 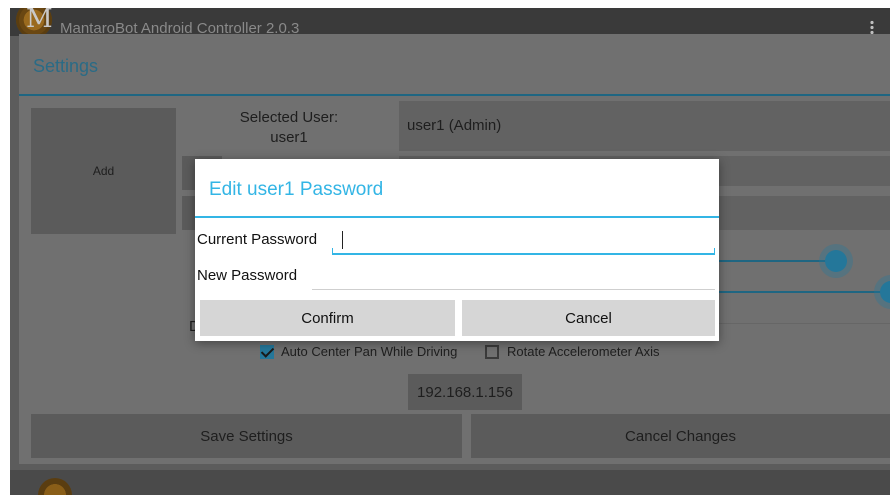 What do you see at coordinates (450, 23) in the screenshot?
I see `app-bar: M MantaroBot Android Controller 2.0.3` at bounding box center [450, 23].